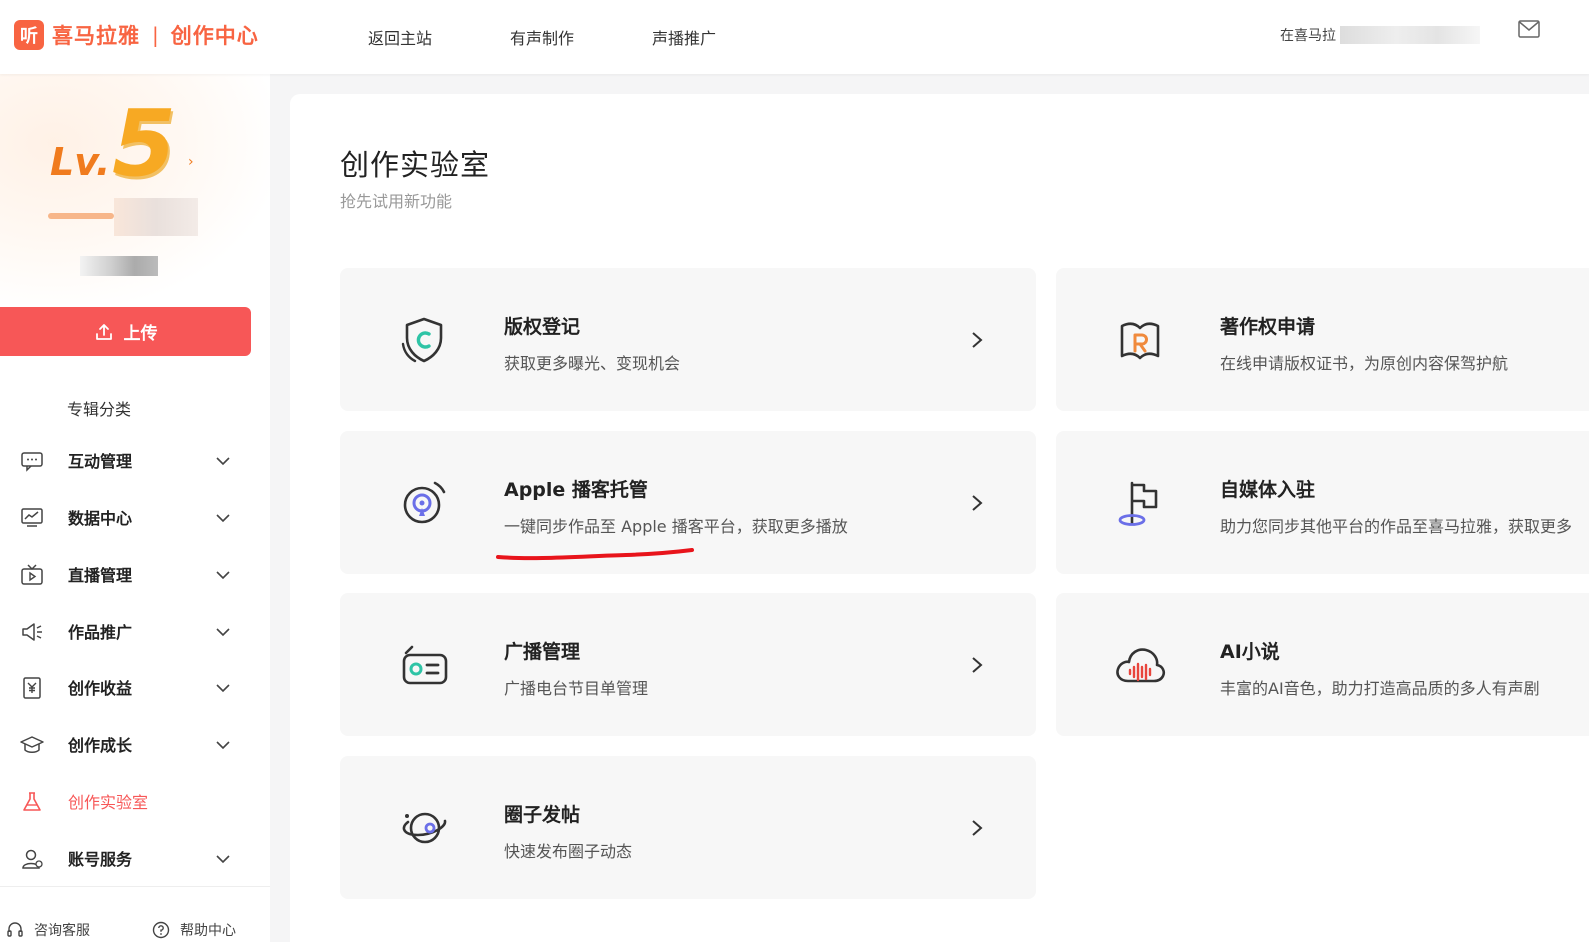 This screenshot has height=942, width=1589. I want to click on top-nav: 返回主站 有声制作 声播推广, so click(581, 37).